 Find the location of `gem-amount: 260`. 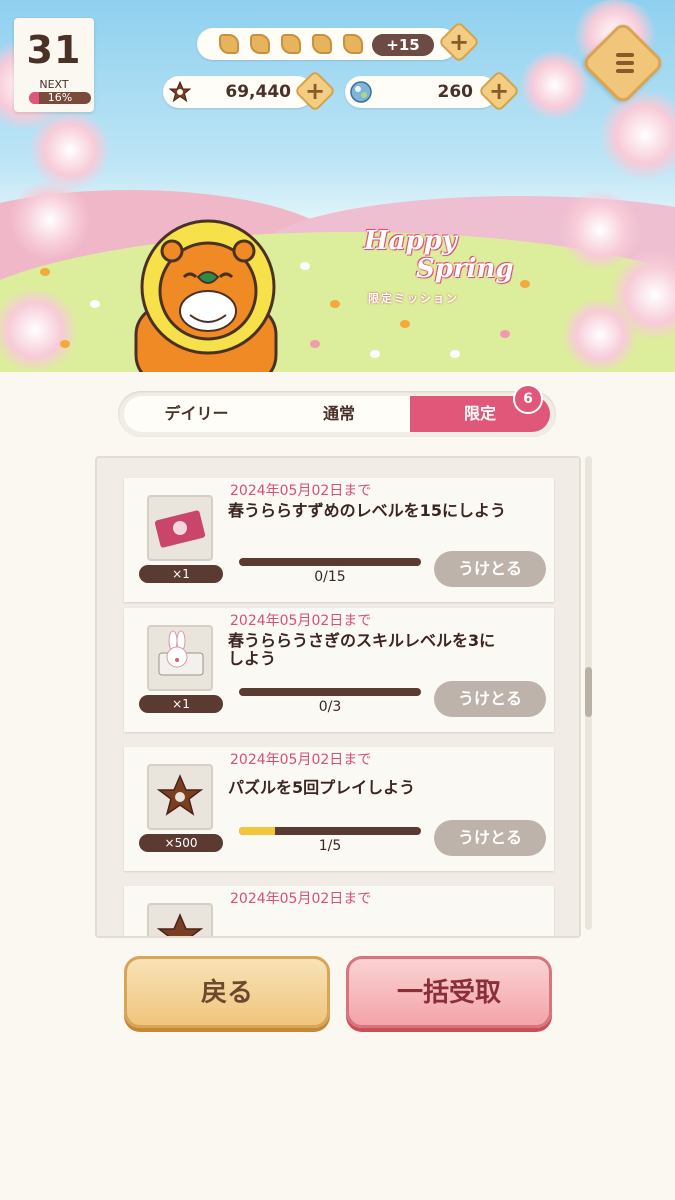

gem-amount: 260 is located at coordinates (455, 92).